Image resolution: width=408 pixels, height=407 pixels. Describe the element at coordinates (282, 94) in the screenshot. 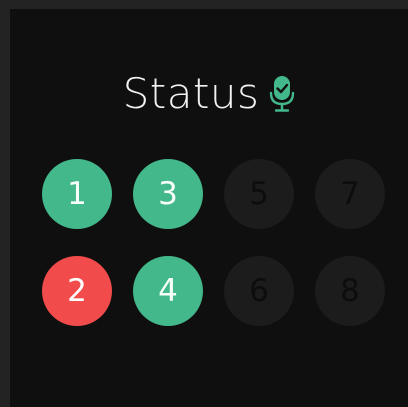

I see `microphone-check-icon` at that location.